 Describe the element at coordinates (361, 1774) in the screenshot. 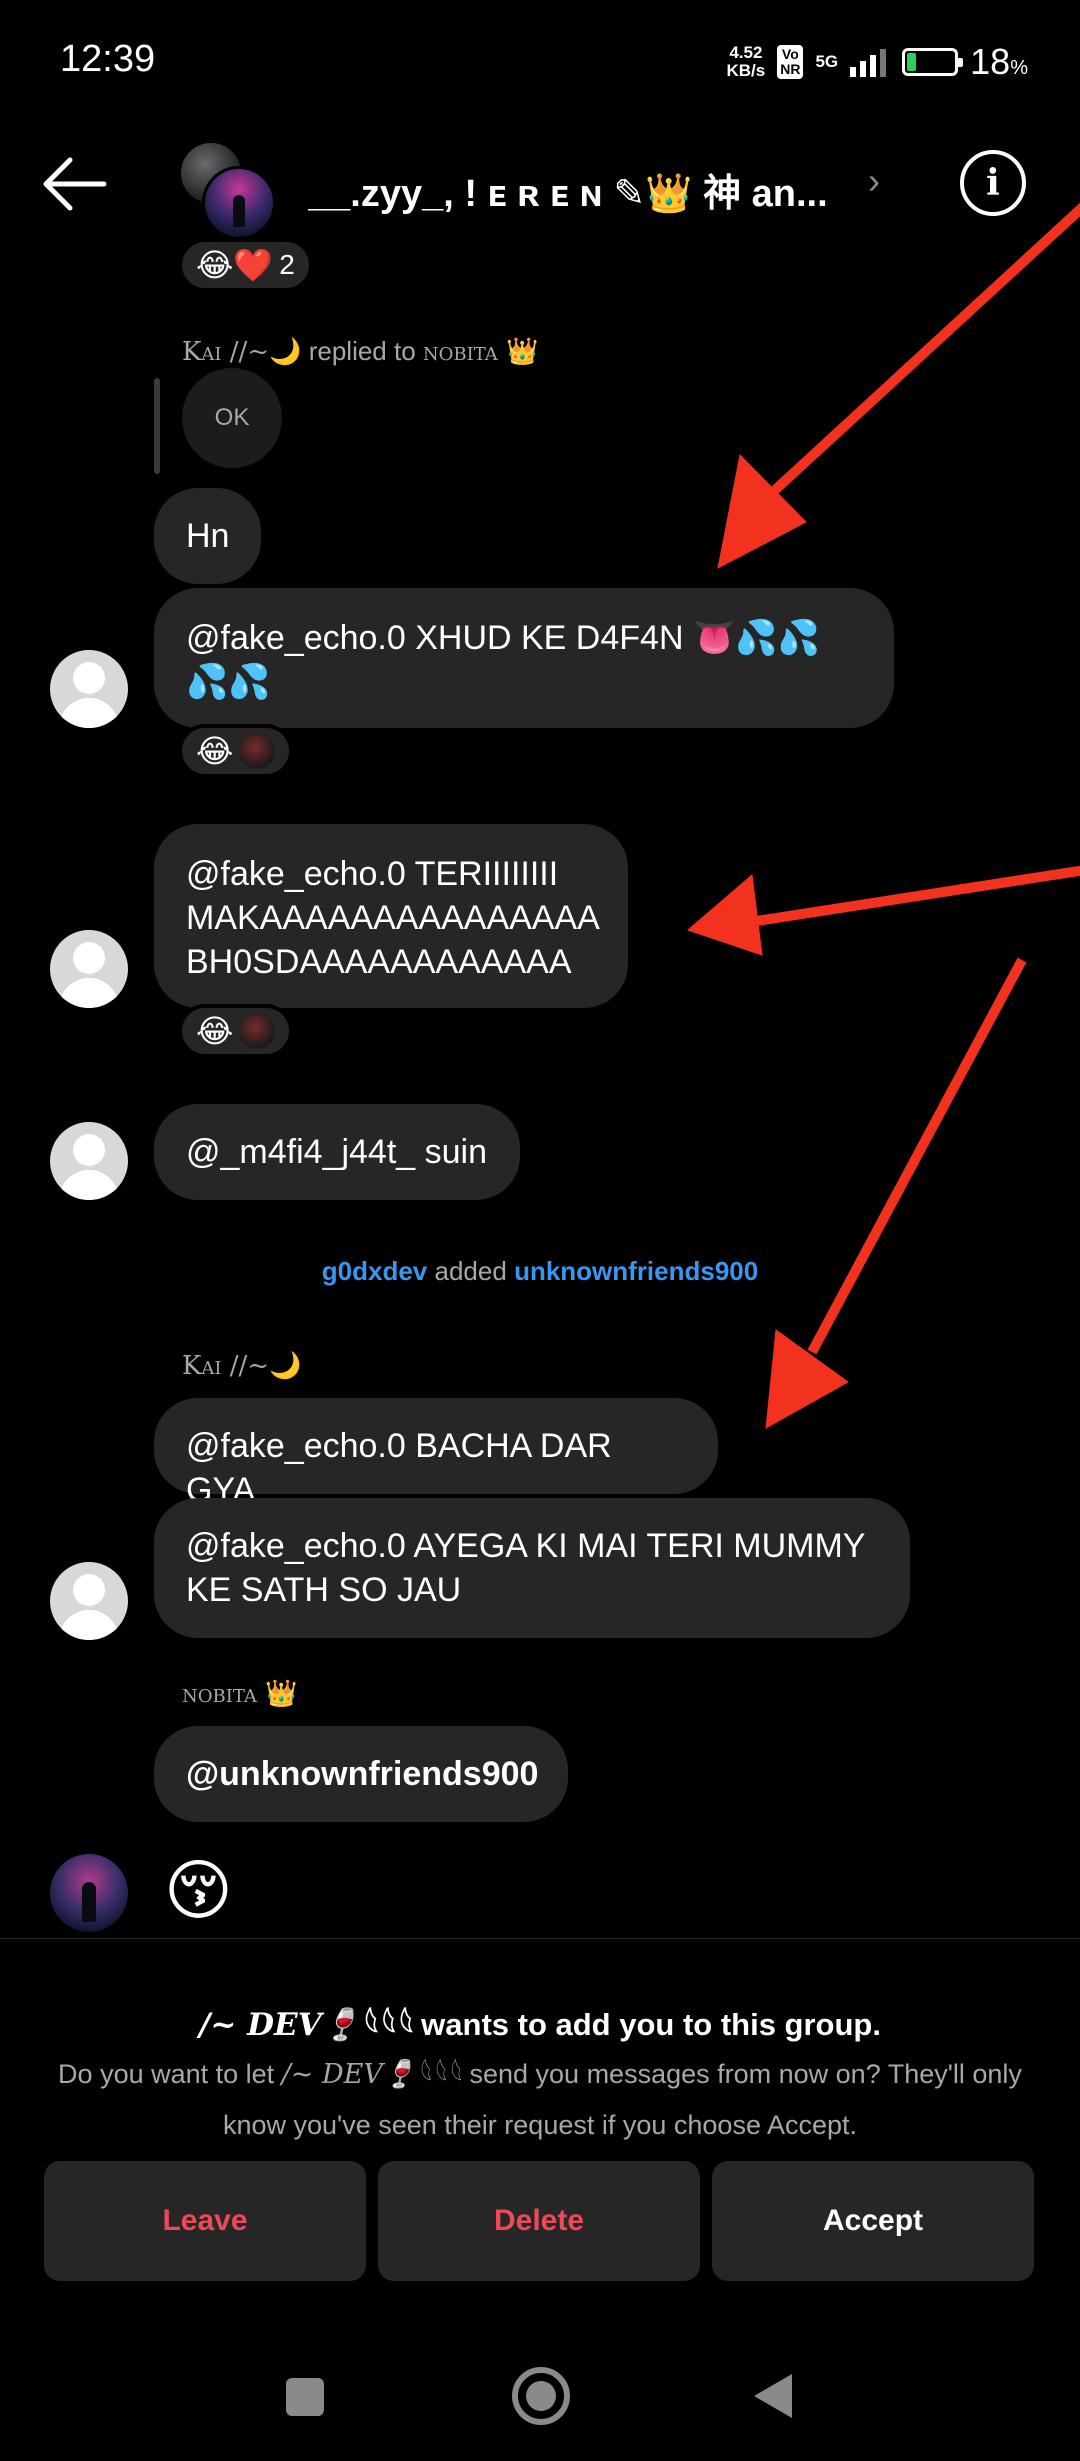

I see `message-bubble: @unknownfriends900` at that location.